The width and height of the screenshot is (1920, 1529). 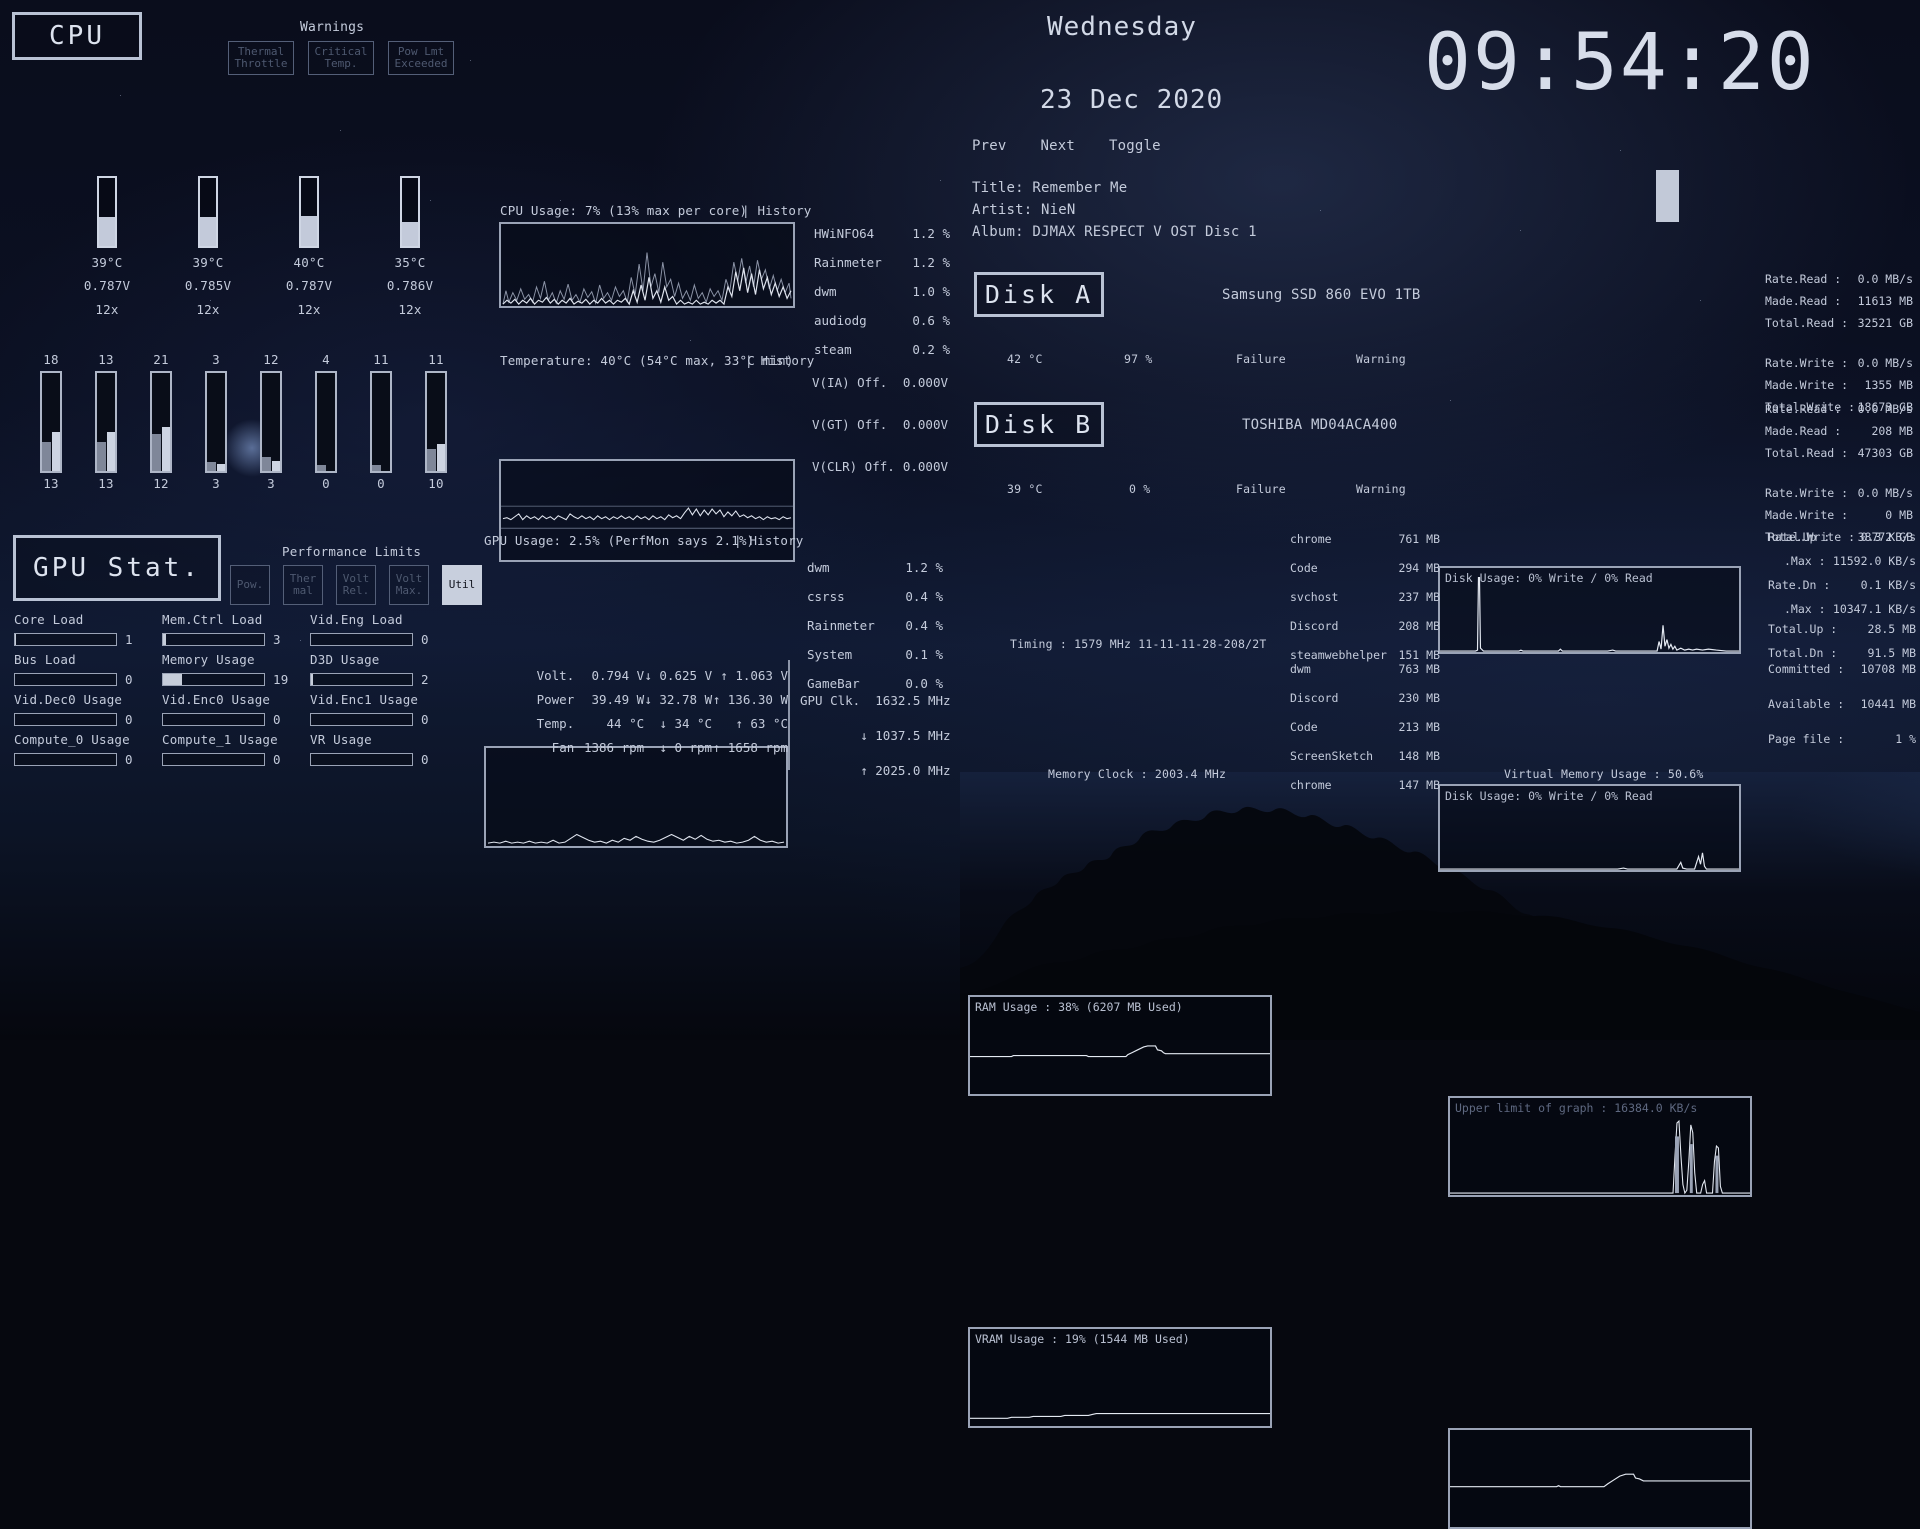 I want to click on cpu-core-load-item: 18 13, so click(x=51, y=421).